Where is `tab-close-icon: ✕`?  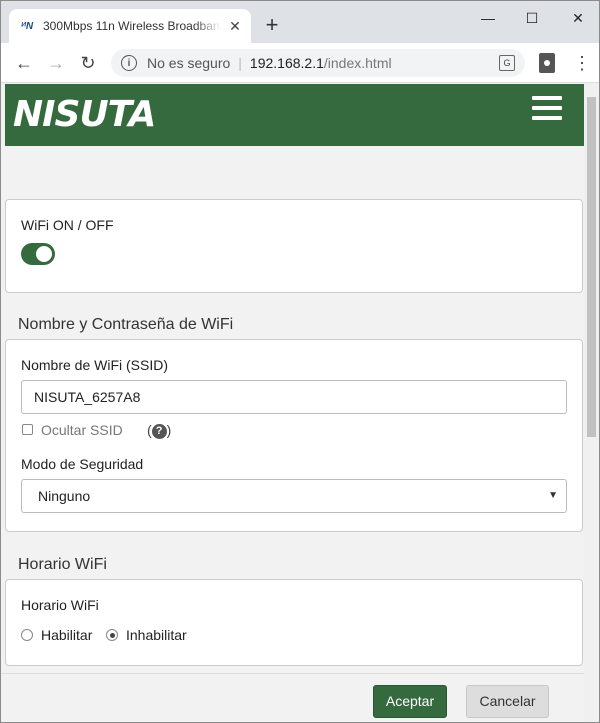
tab-close-icon: ✕ is located at coordinates (235, 26).